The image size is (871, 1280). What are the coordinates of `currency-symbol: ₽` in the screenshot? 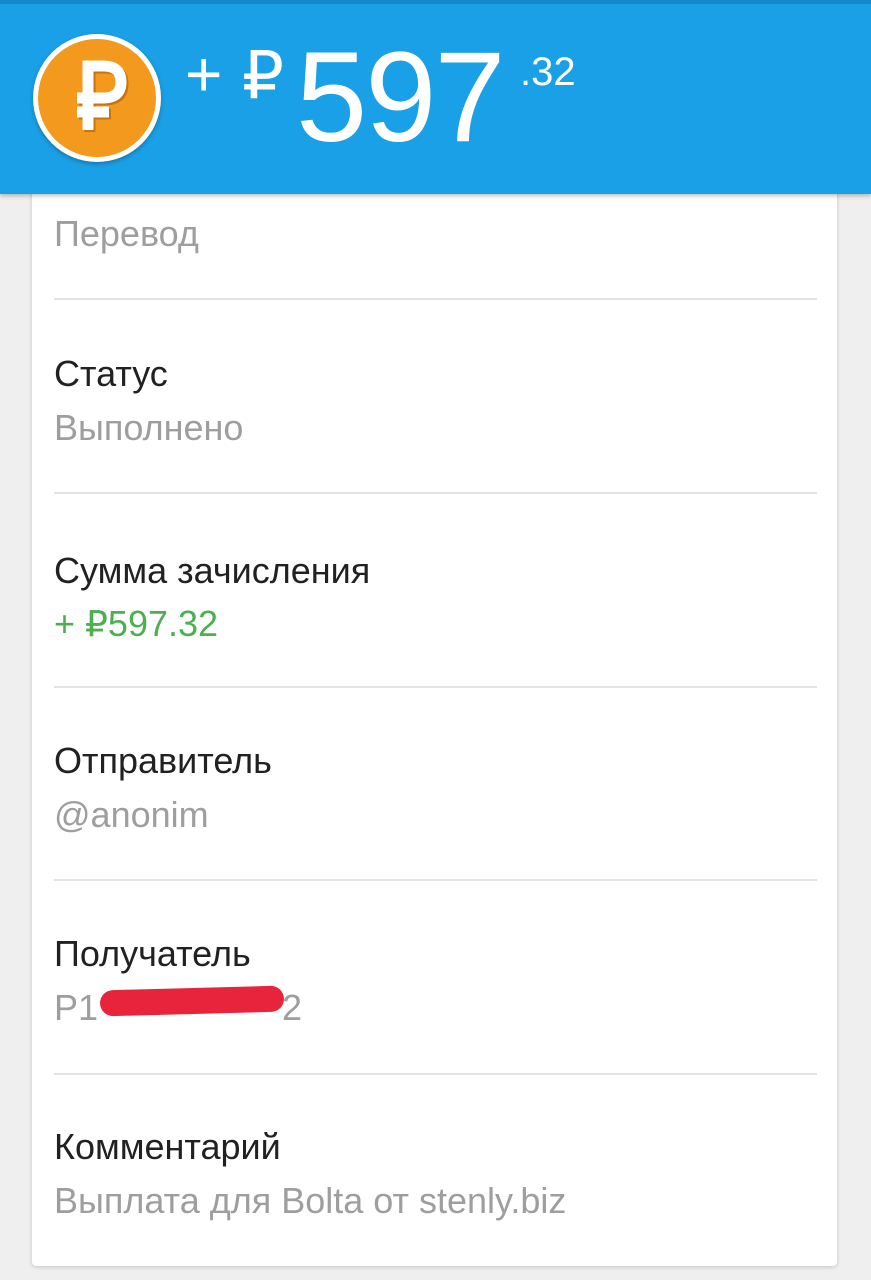 It's located at (263, 75).